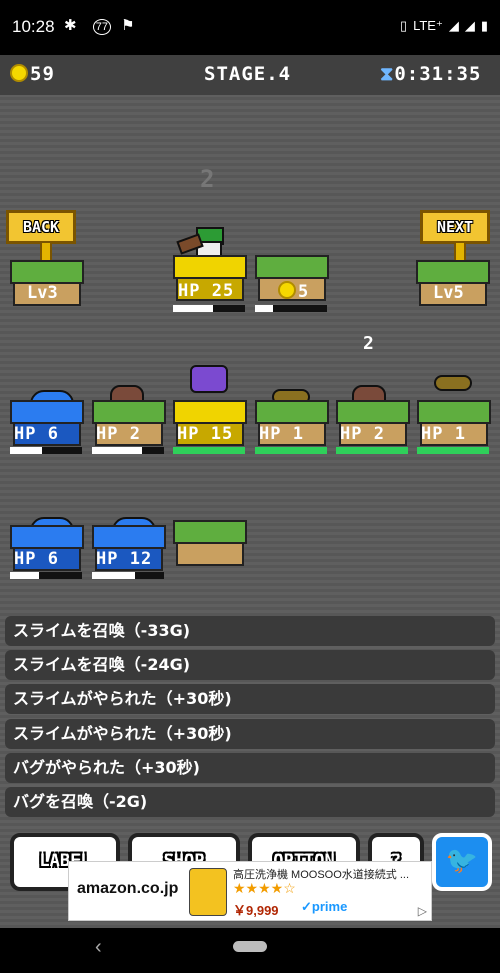 This screenshot has width=500, height=973. I want to click on next-level: Lv5, so click(448, 293).